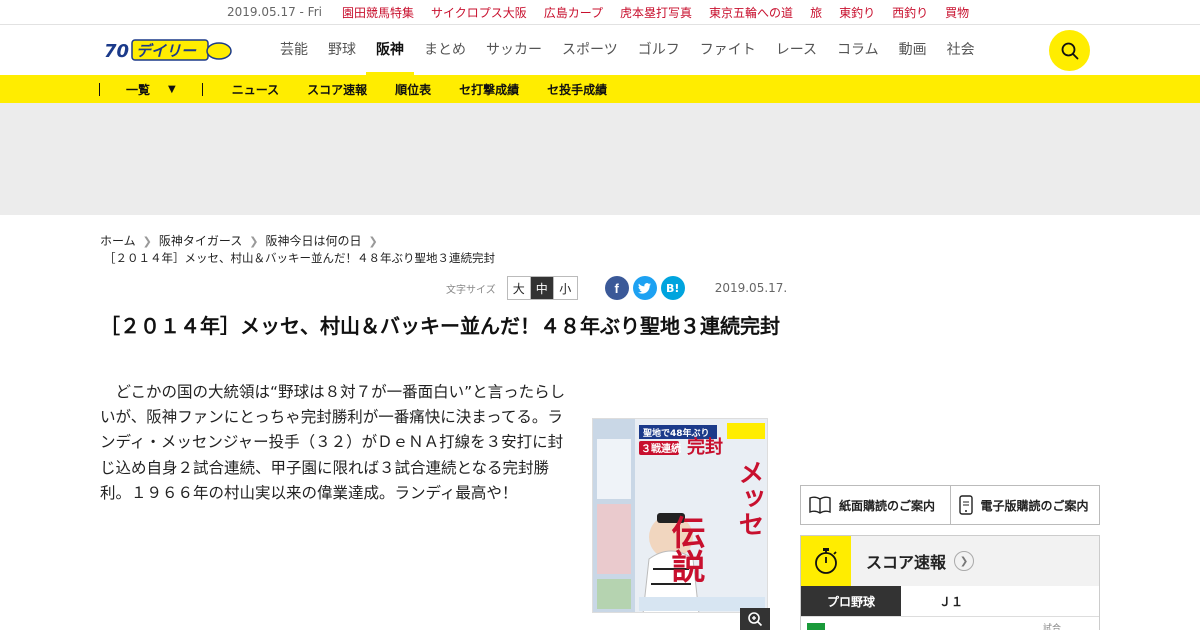 The image size is (1200, 630). What do you see at coordinates (685, 549) in the screenshot?
I see `image-headline-bottom: 伝説` at bounding box center [685, 549].